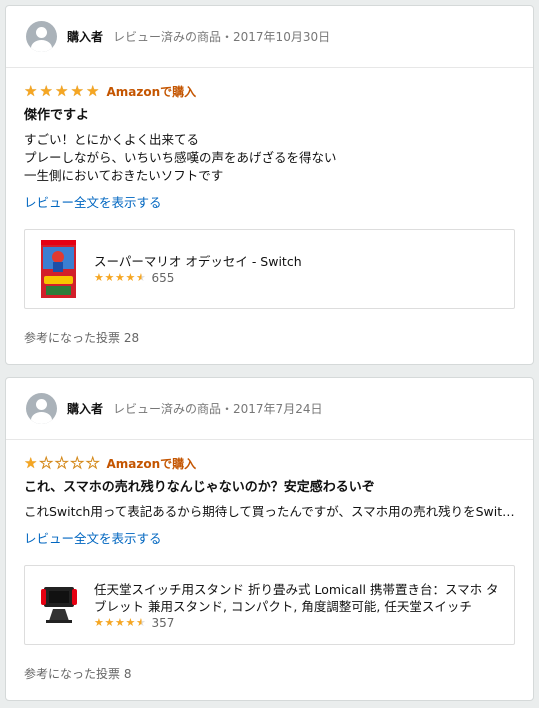 This screenshot has width=539, height=708. I want to click on review-meta: レビュー済みの商品・2017年10月30日, so click(222, 37).